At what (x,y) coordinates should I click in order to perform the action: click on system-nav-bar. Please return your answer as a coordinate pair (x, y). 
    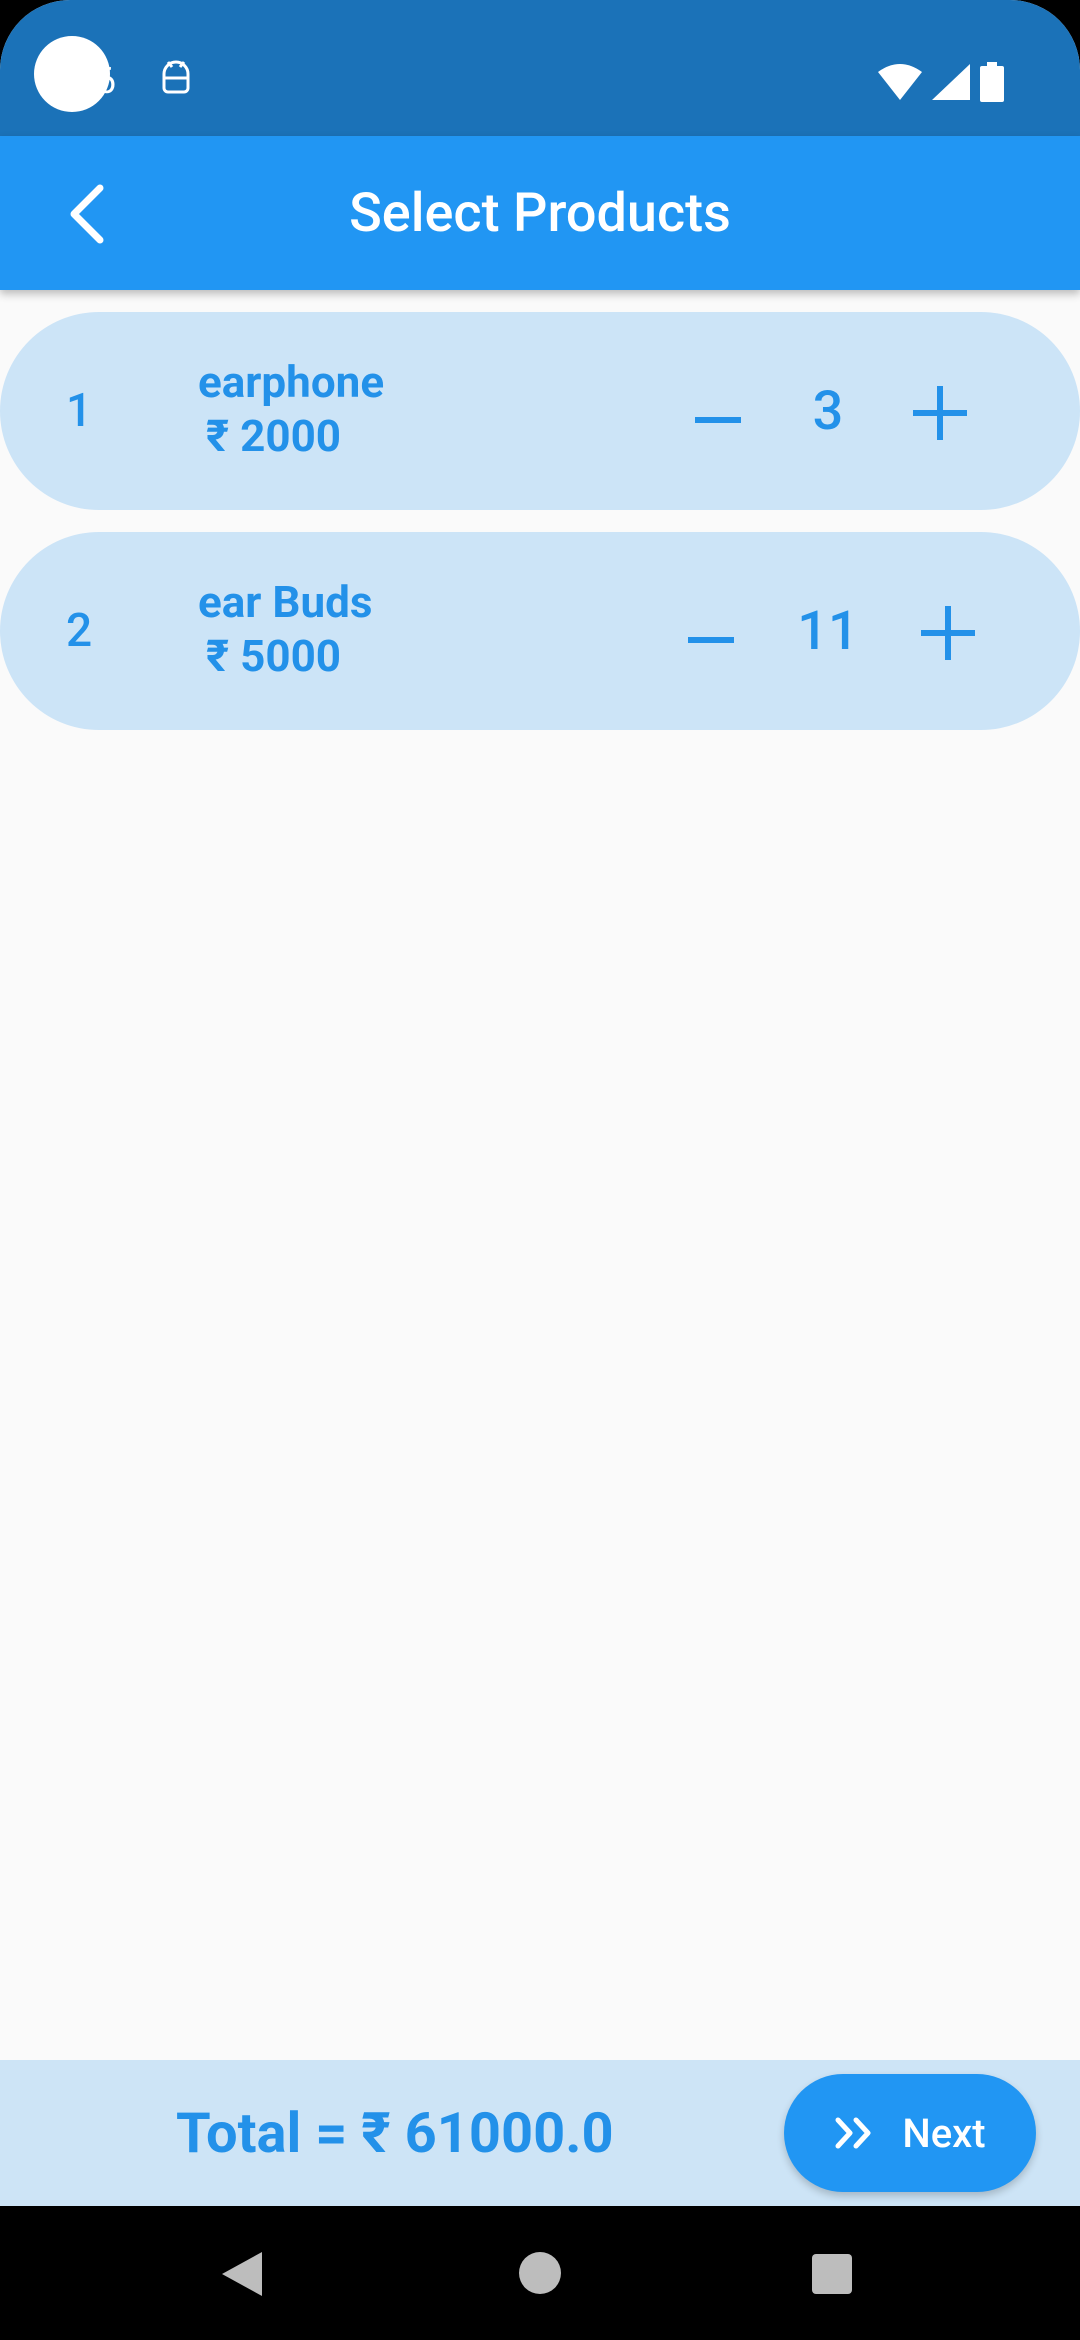
    Looking at the image, I should click on (540, 2273).